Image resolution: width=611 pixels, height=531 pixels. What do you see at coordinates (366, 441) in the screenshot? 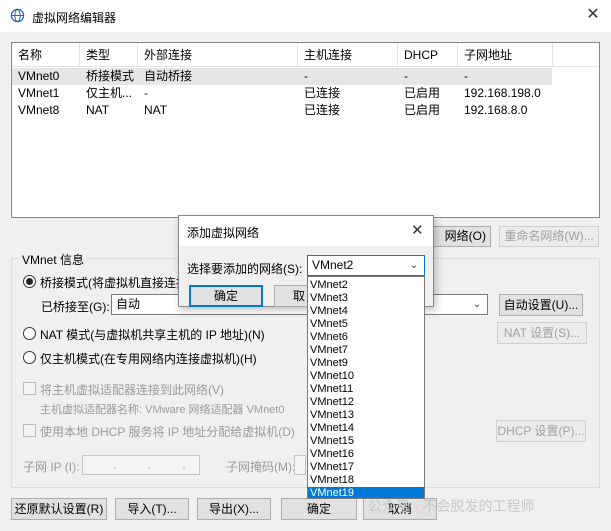
I see `dropdown-option: VMnet15` at bounding box center [366, 441].